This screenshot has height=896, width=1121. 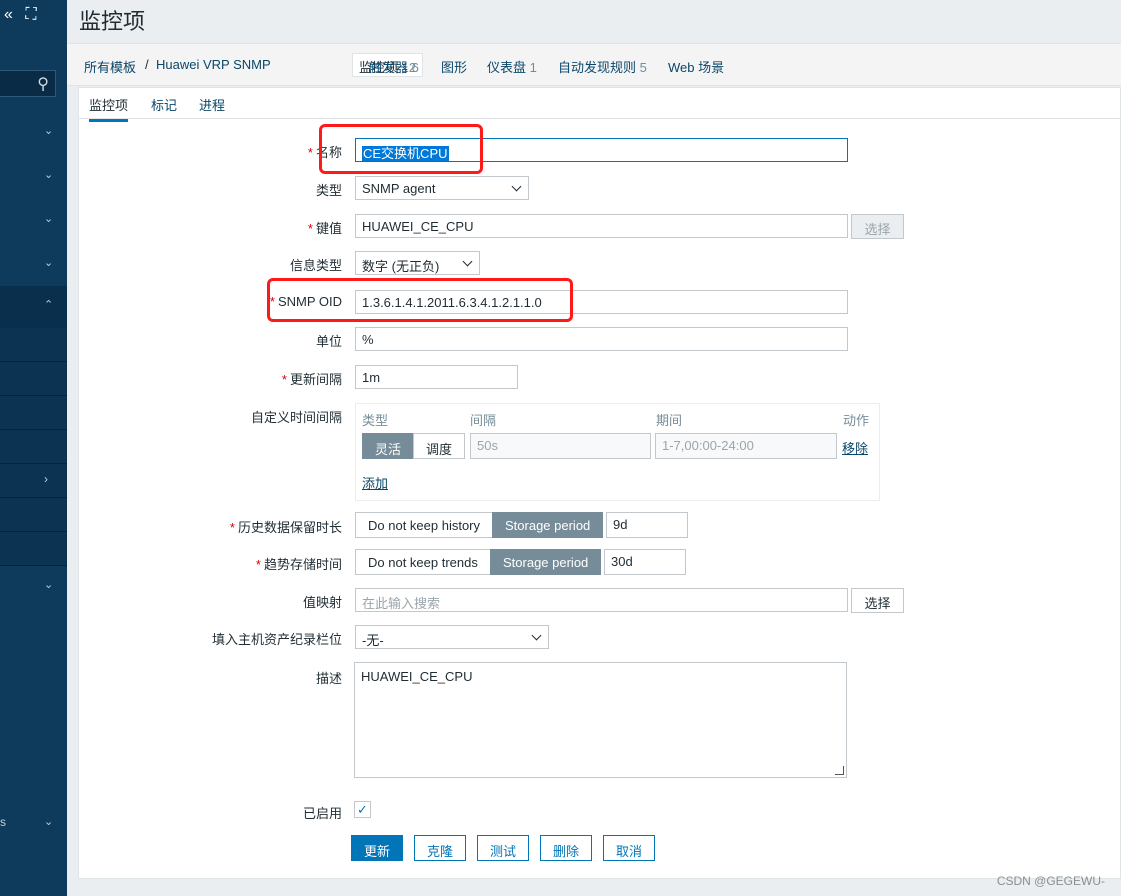 What do you see at coordinates (30, 15) in the screenshot?
I see `kiosk-mode-icon: ⛶` at bounding box center [30, 15].